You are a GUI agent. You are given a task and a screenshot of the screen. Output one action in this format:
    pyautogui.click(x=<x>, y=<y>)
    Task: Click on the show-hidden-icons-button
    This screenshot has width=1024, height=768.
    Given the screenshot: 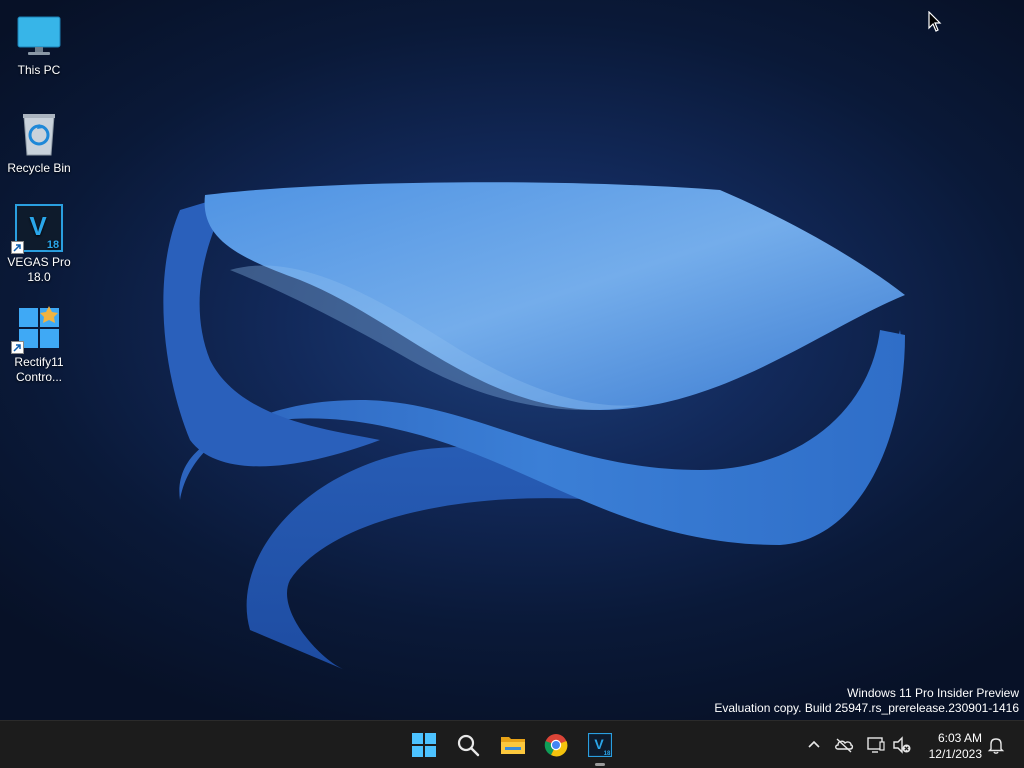 What is the action you would take?
    pyautogui.click(x=814, y=745)
    